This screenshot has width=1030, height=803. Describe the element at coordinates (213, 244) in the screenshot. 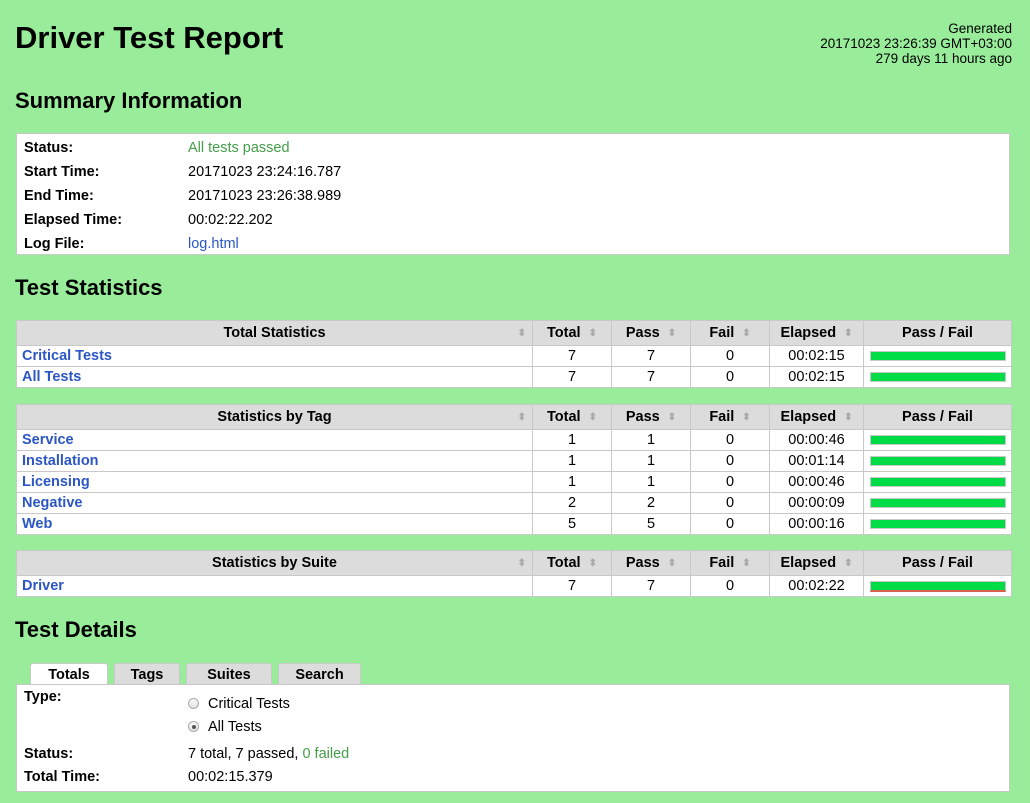

I see `log-file-link: log.html` at that location.